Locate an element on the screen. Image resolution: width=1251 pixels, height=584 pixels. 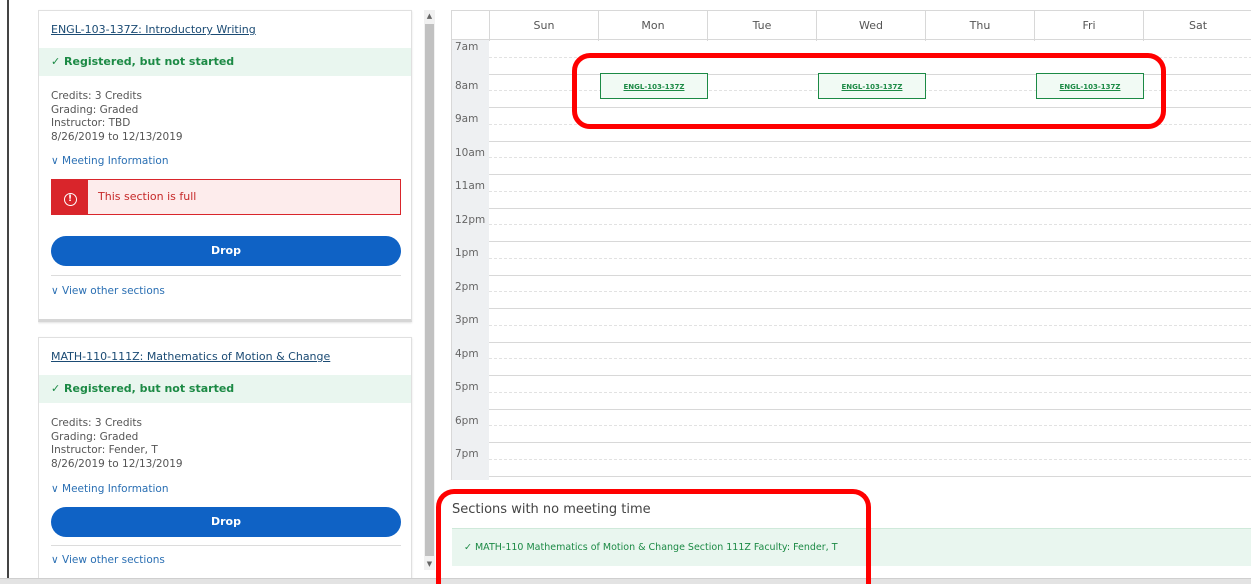
scrollbar-thumb is located at coordinates (429, 290).